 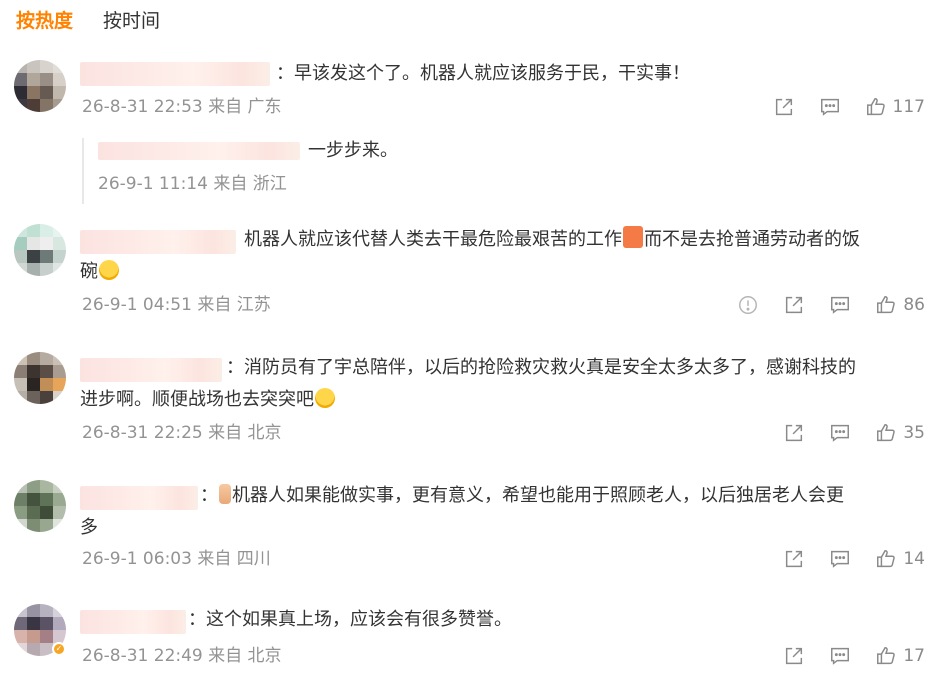 I want to click on like-button: 17, so click(x=900, y=656).